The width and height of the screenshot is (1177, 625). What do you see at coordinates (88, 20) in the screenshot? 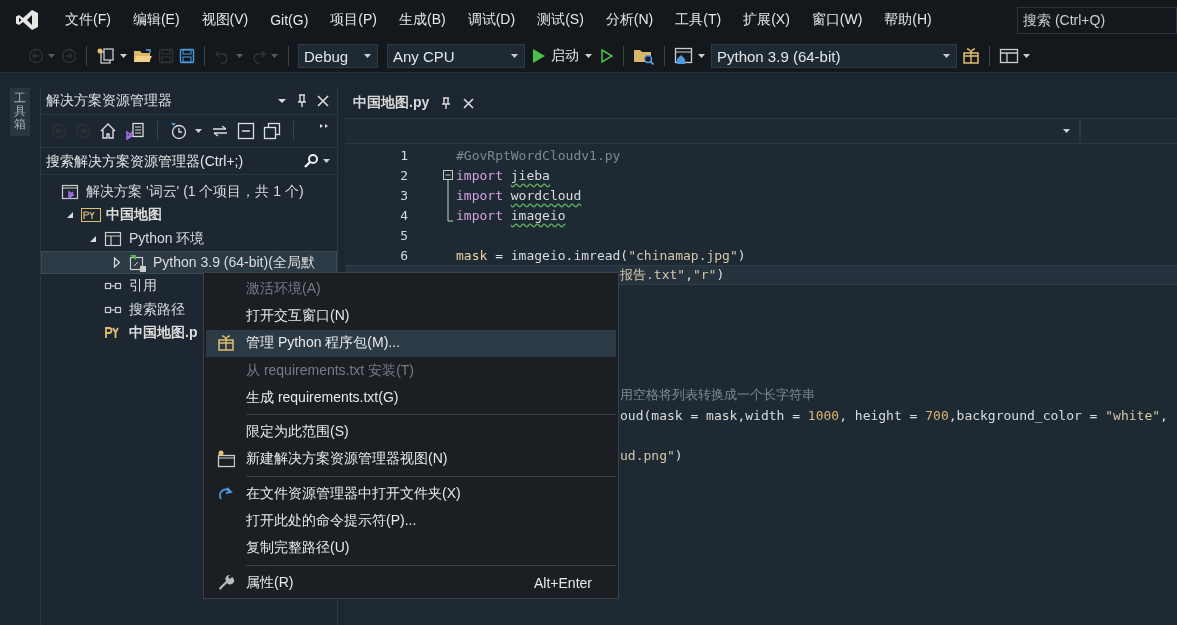
I see `menu-item: 文件(F)` at bounding box center [88, 20].